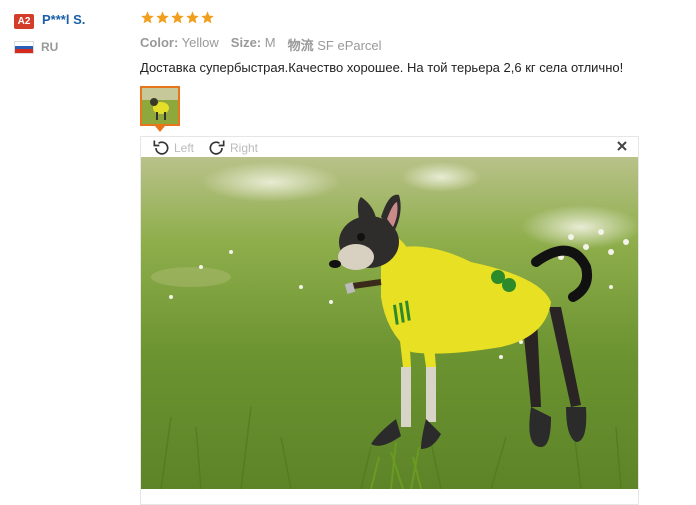 The width and height of the screenshot is (696, 505). What do you see at coordinates (159, 42) in the screenshot?
I see `color-label: Color:` at bounding box center [159, 42].